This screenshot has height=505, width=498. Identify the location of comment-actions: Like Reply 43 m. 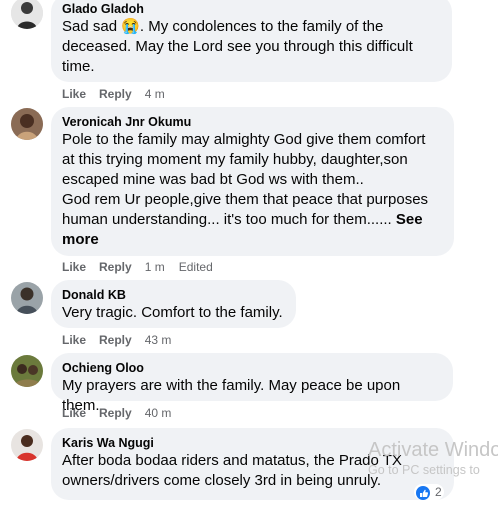
(123, 340).